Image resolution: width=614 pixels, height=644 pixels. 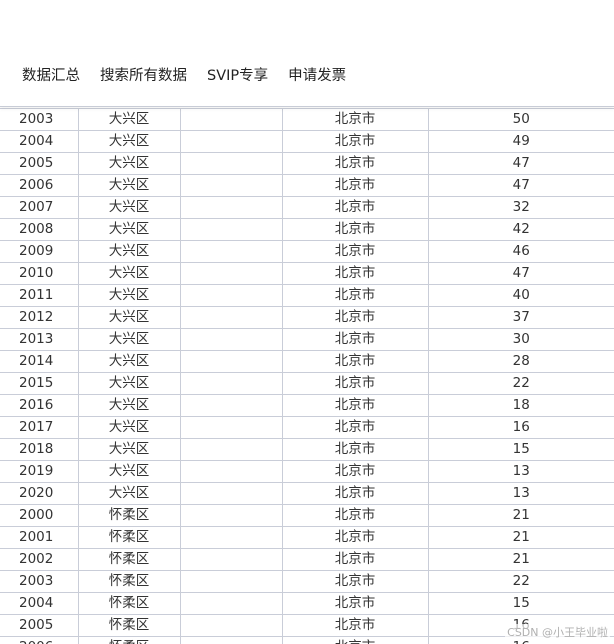 I want to click on cell-year: 2005, so click(x=39, y=625).